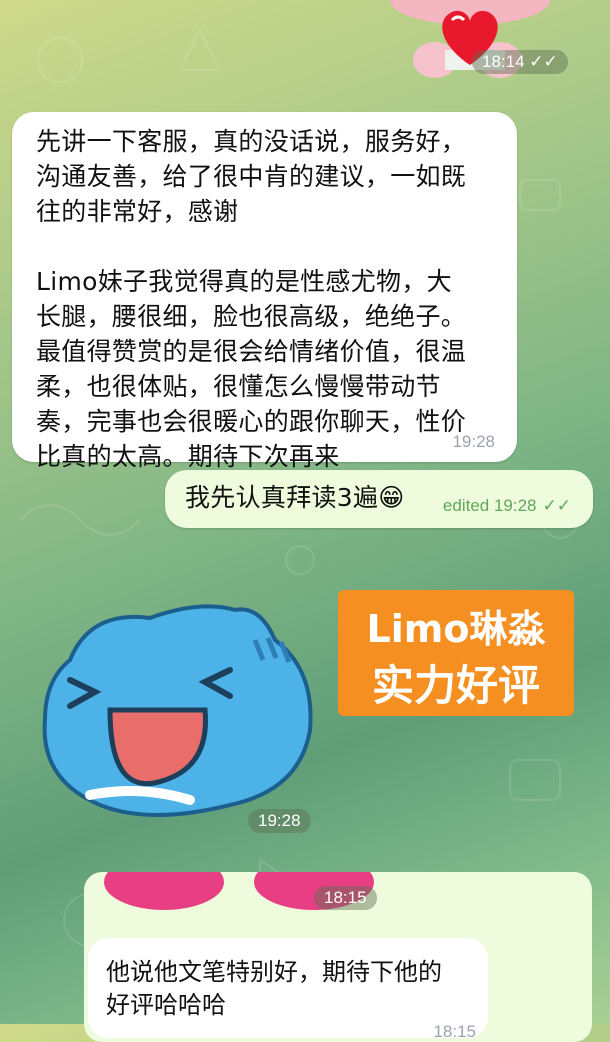  What do you see at coordinates (489, 505) in the screenshot?
I see `edited-label: edited 19:28` at bounding box center [489, 505].